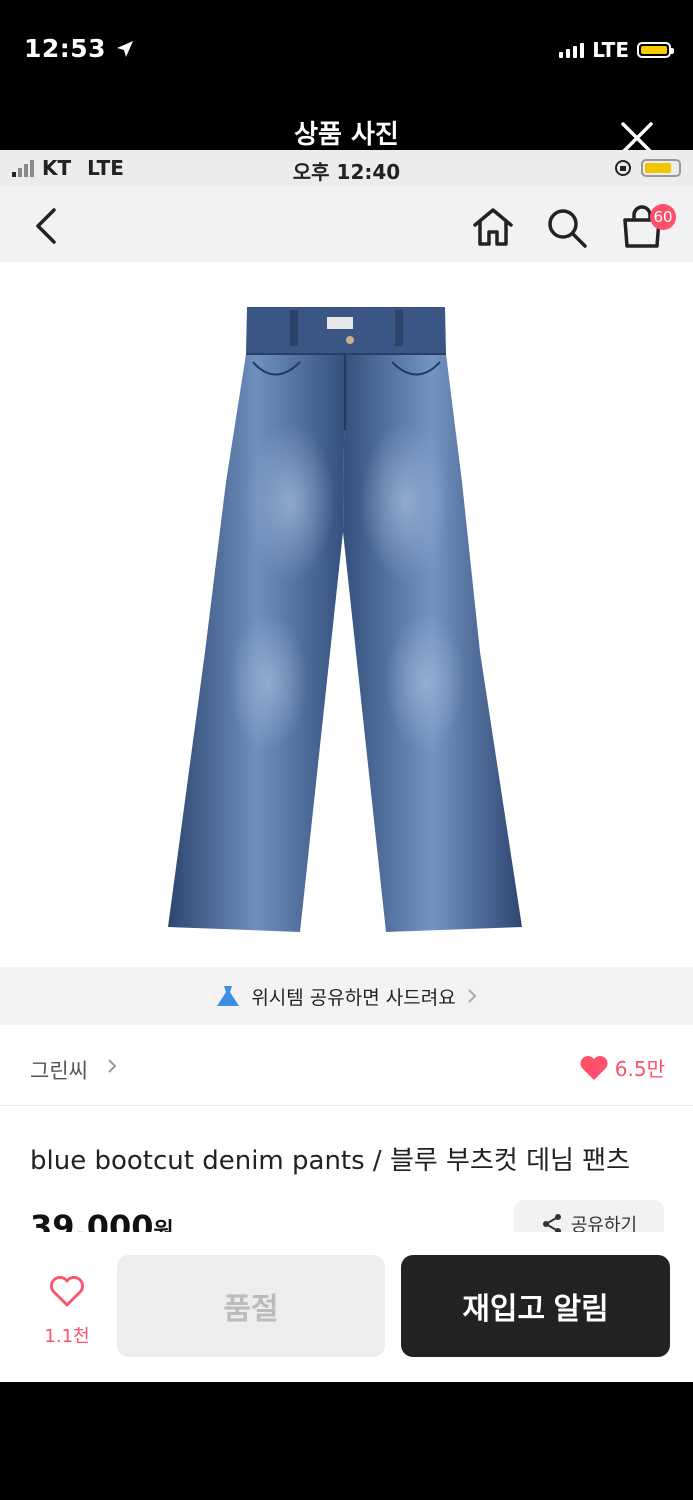  I want to click on banner-text: 위시템 공유하면 사드려요, so click(353, 997).